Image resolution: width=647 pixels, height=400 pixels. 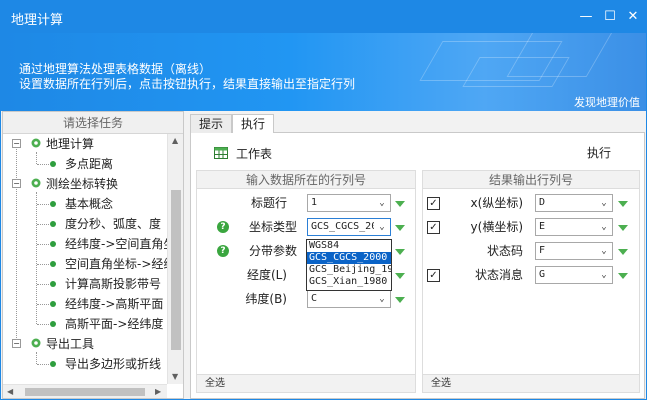 I want to click on tab-bar: 提示 执行, so click(x=417, y=122).